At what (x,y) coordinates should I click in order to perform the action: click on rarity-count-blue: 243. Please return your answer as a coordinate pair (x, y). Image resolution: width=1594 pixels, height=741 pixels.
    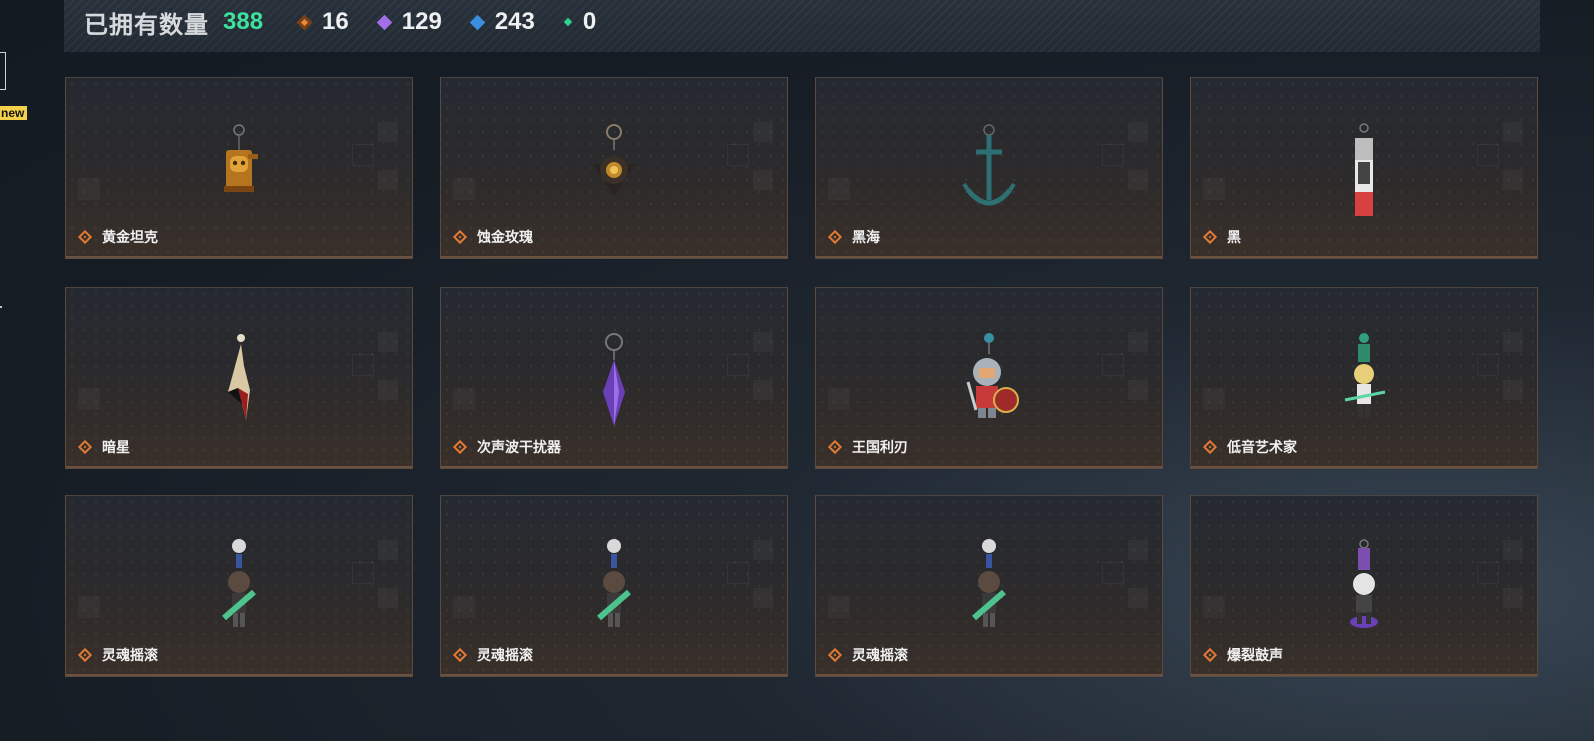
    Looking at the image, I should click on (502, 22).